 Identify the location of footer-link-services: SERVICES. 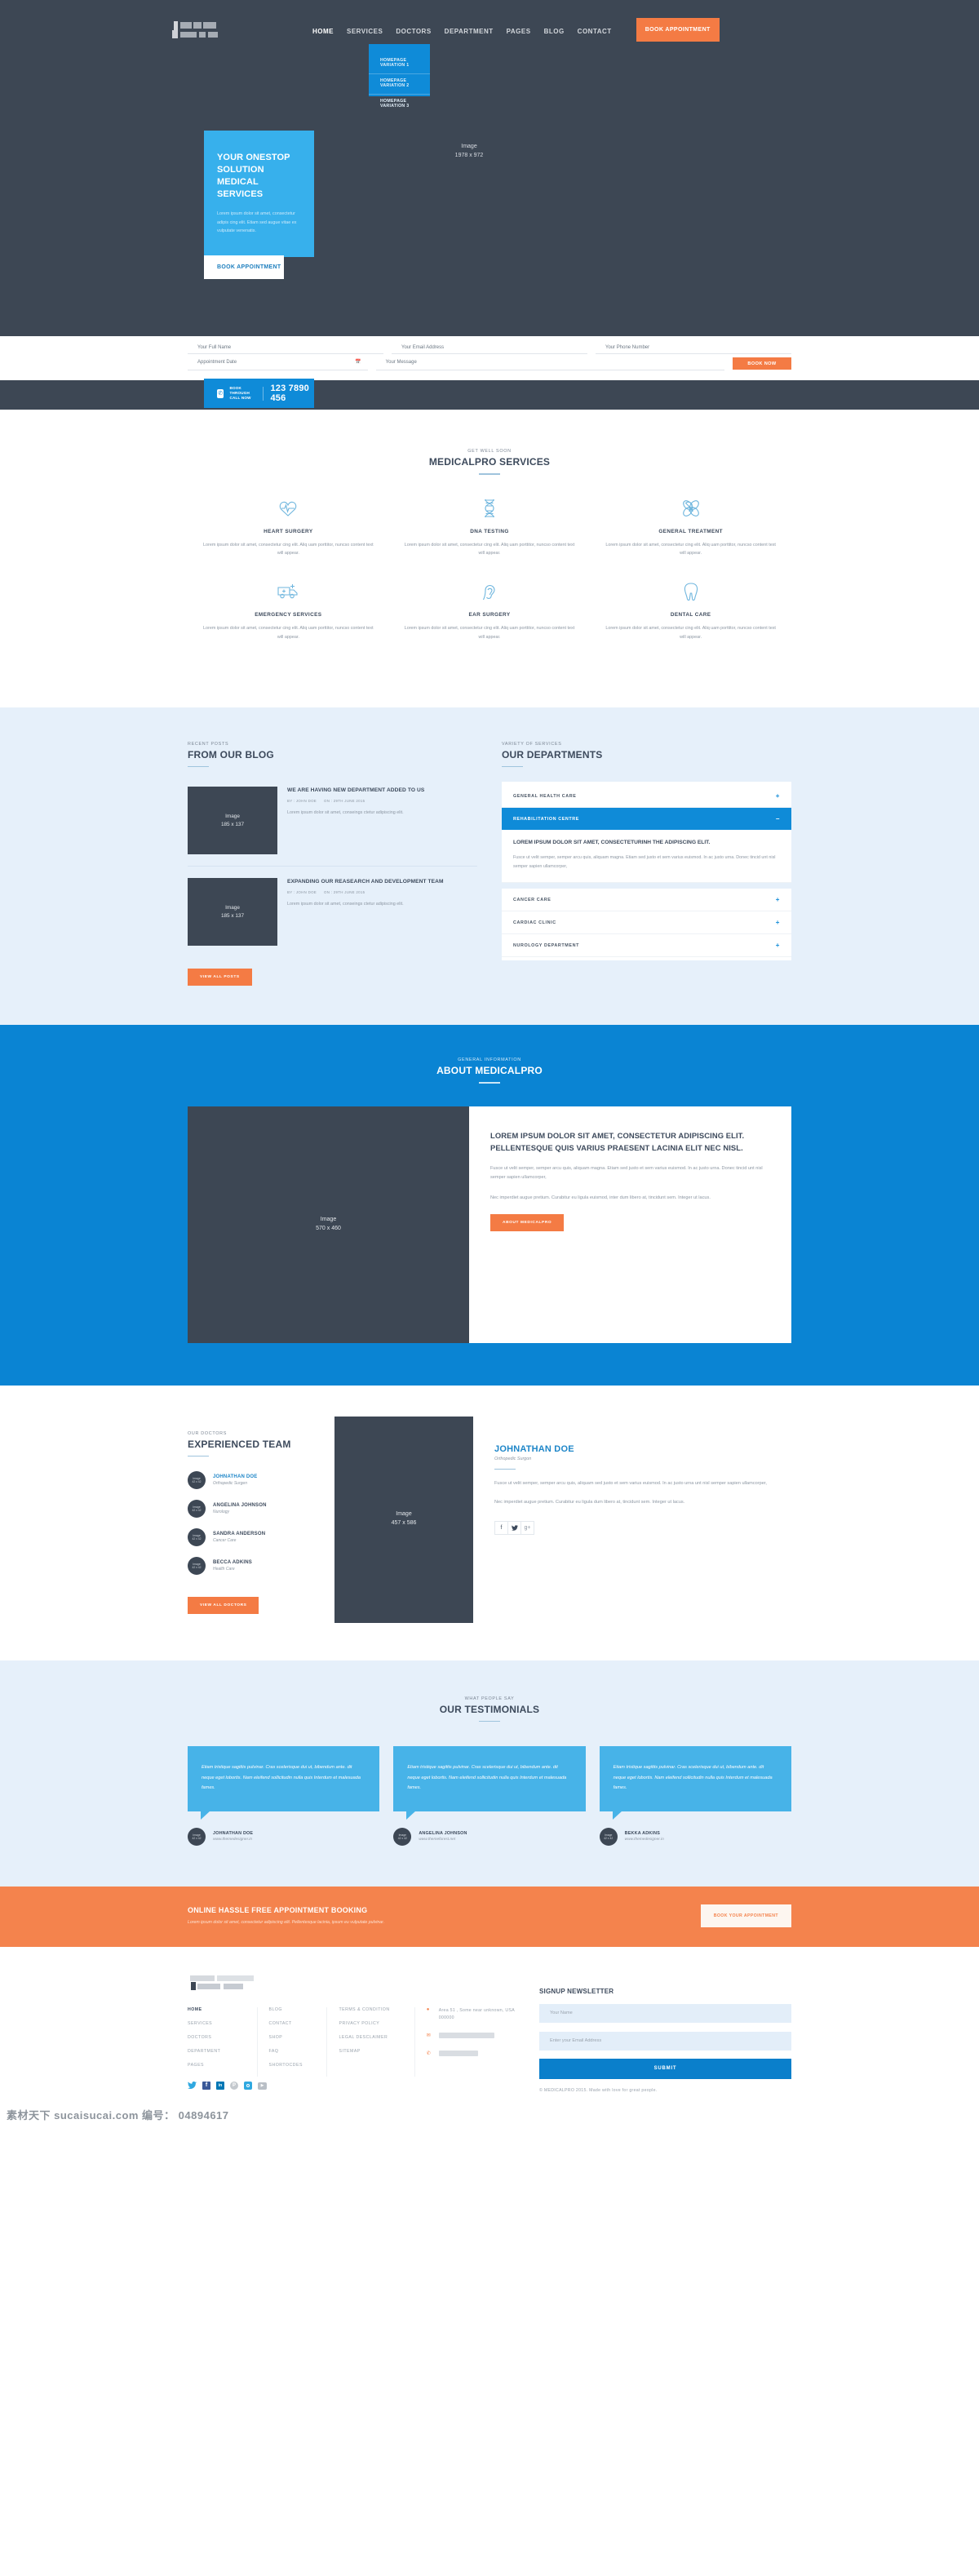
(218, 2023).